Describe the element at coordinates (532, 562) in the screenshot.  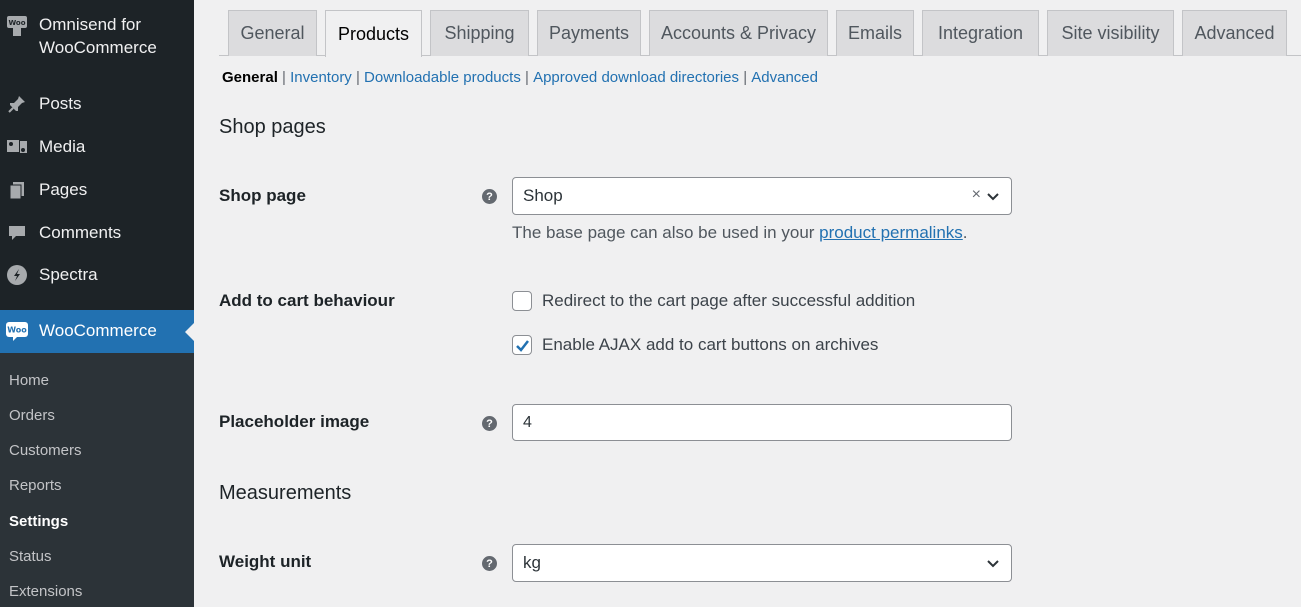
I see `weight-unit-value: kg` at that location.